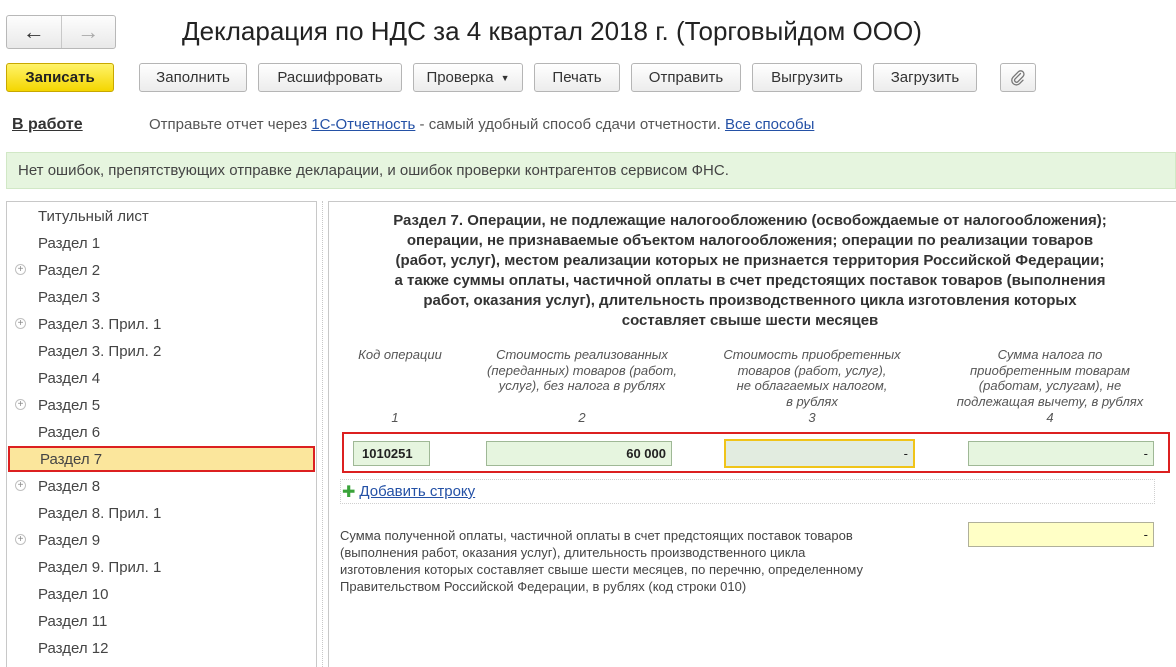 Image resolution: width=1176 pixels, height=667 pixels. Describe the element at coordinates (400, 354) in the screenshot. I see `column-header-line: Код операции` at that location.